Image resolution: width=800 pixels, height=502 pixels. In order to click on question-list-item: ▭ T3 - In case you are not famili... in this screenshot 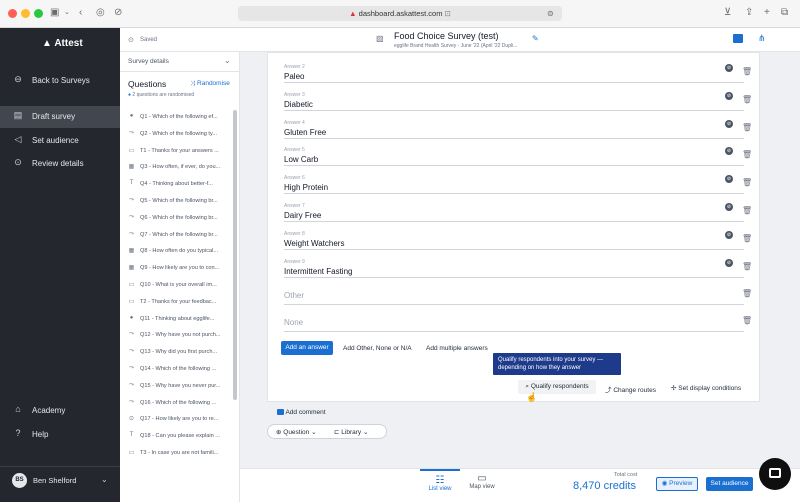, I will do `click(176, 453)`.